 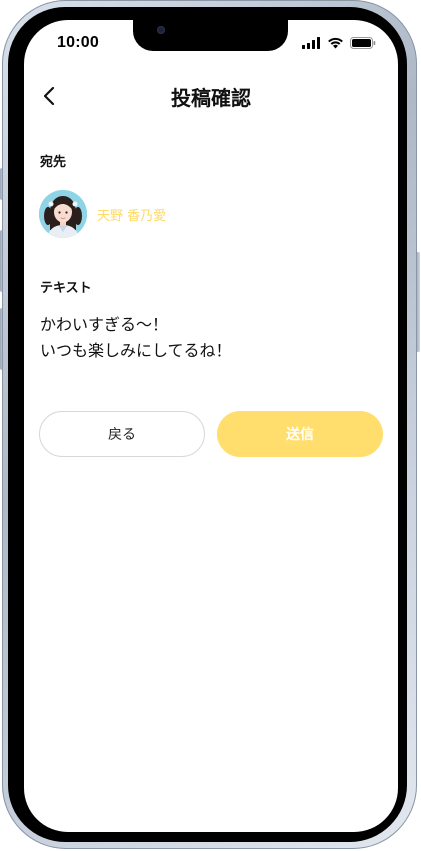 I want to click on message-text: かわいすぎる〜！ いつも楽しみにしてるね！, so click(x=136, y=338).